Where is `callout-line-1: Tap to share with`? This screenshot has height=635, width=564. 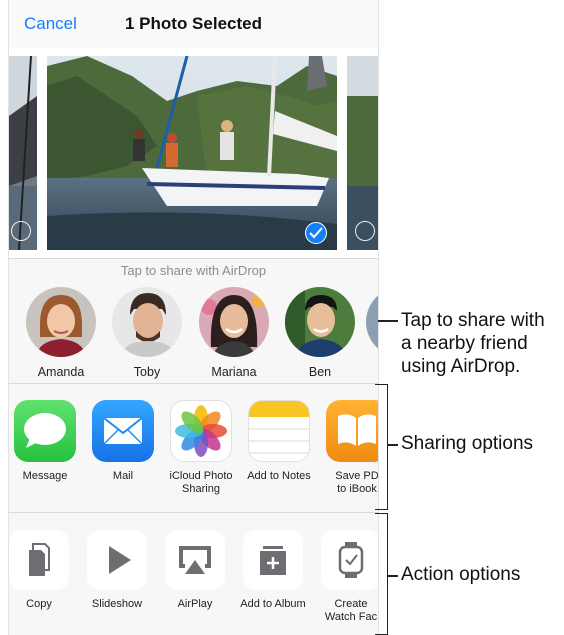
callout-line-1: Tap to share with is located at coordinates (473, 320).